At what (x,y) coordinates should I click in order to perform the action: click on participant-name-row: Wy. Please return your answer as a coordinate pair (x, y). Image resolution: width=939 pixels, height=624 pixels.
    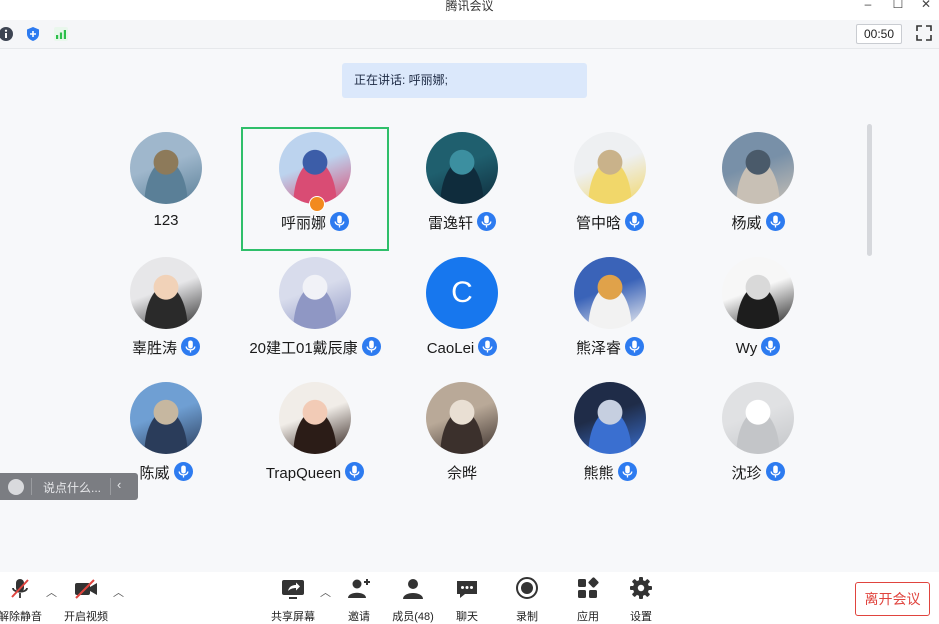
    Looking at the image, I should click on (758, 347).